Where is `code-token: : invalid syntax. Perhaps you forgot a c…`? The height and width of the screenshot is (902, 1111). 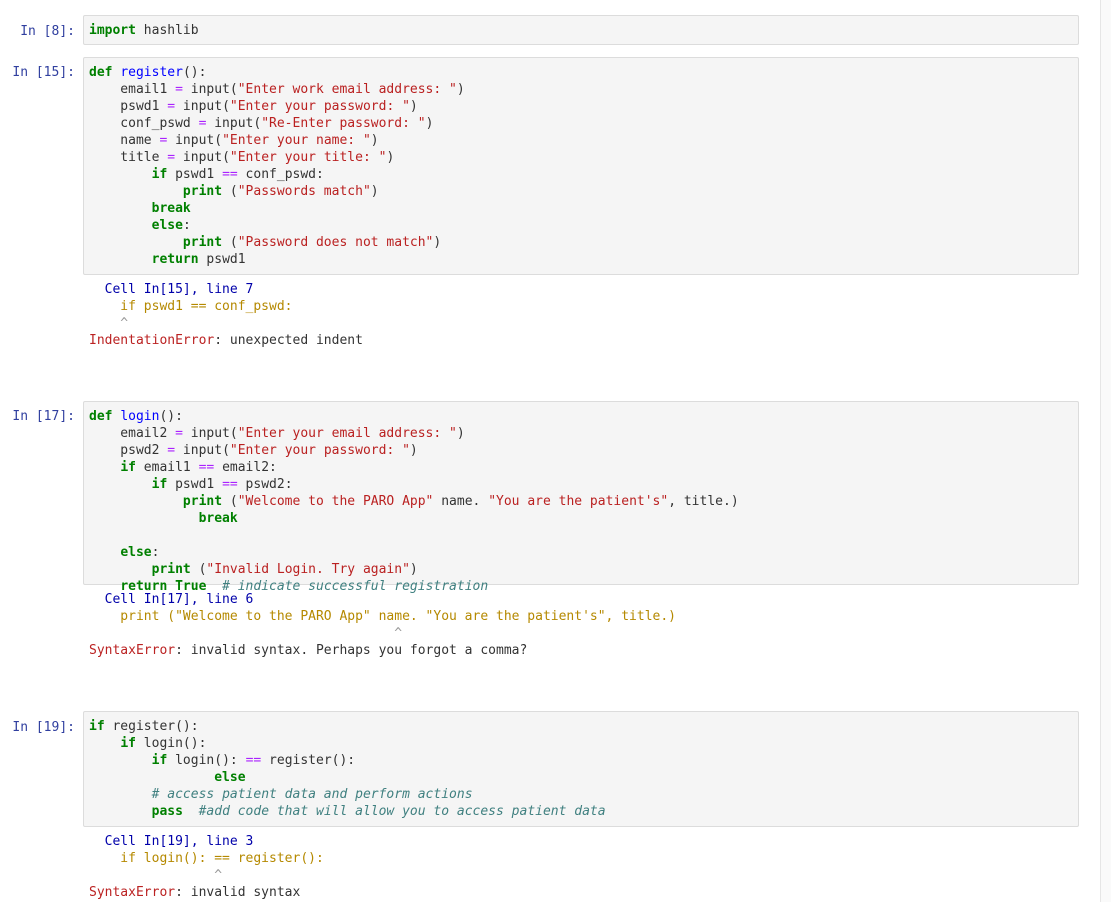
code-token: : invalid syntax. Perhaps you forgot a c… is located at coordinates (351, 650).